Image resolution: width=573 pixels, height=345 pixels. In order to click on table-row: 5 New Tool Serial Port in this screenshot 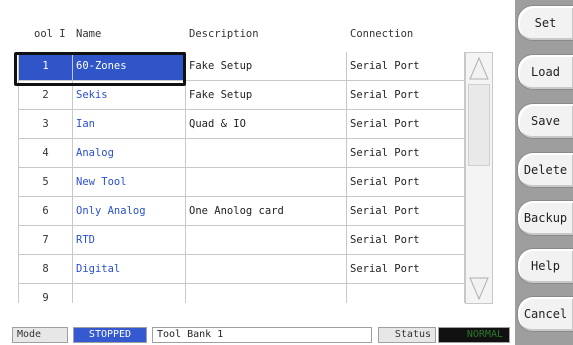, I will do `click(241, 182)`.